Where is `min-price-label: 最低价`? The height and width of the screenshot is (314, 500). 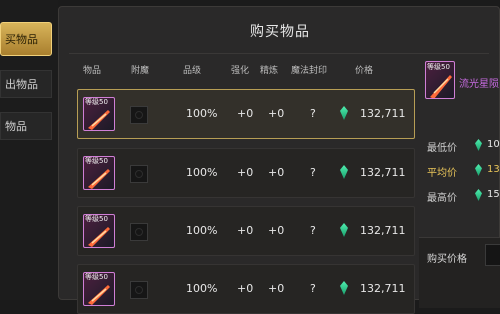 min-price-label: 最低价 is located at coordinates (442, 148).